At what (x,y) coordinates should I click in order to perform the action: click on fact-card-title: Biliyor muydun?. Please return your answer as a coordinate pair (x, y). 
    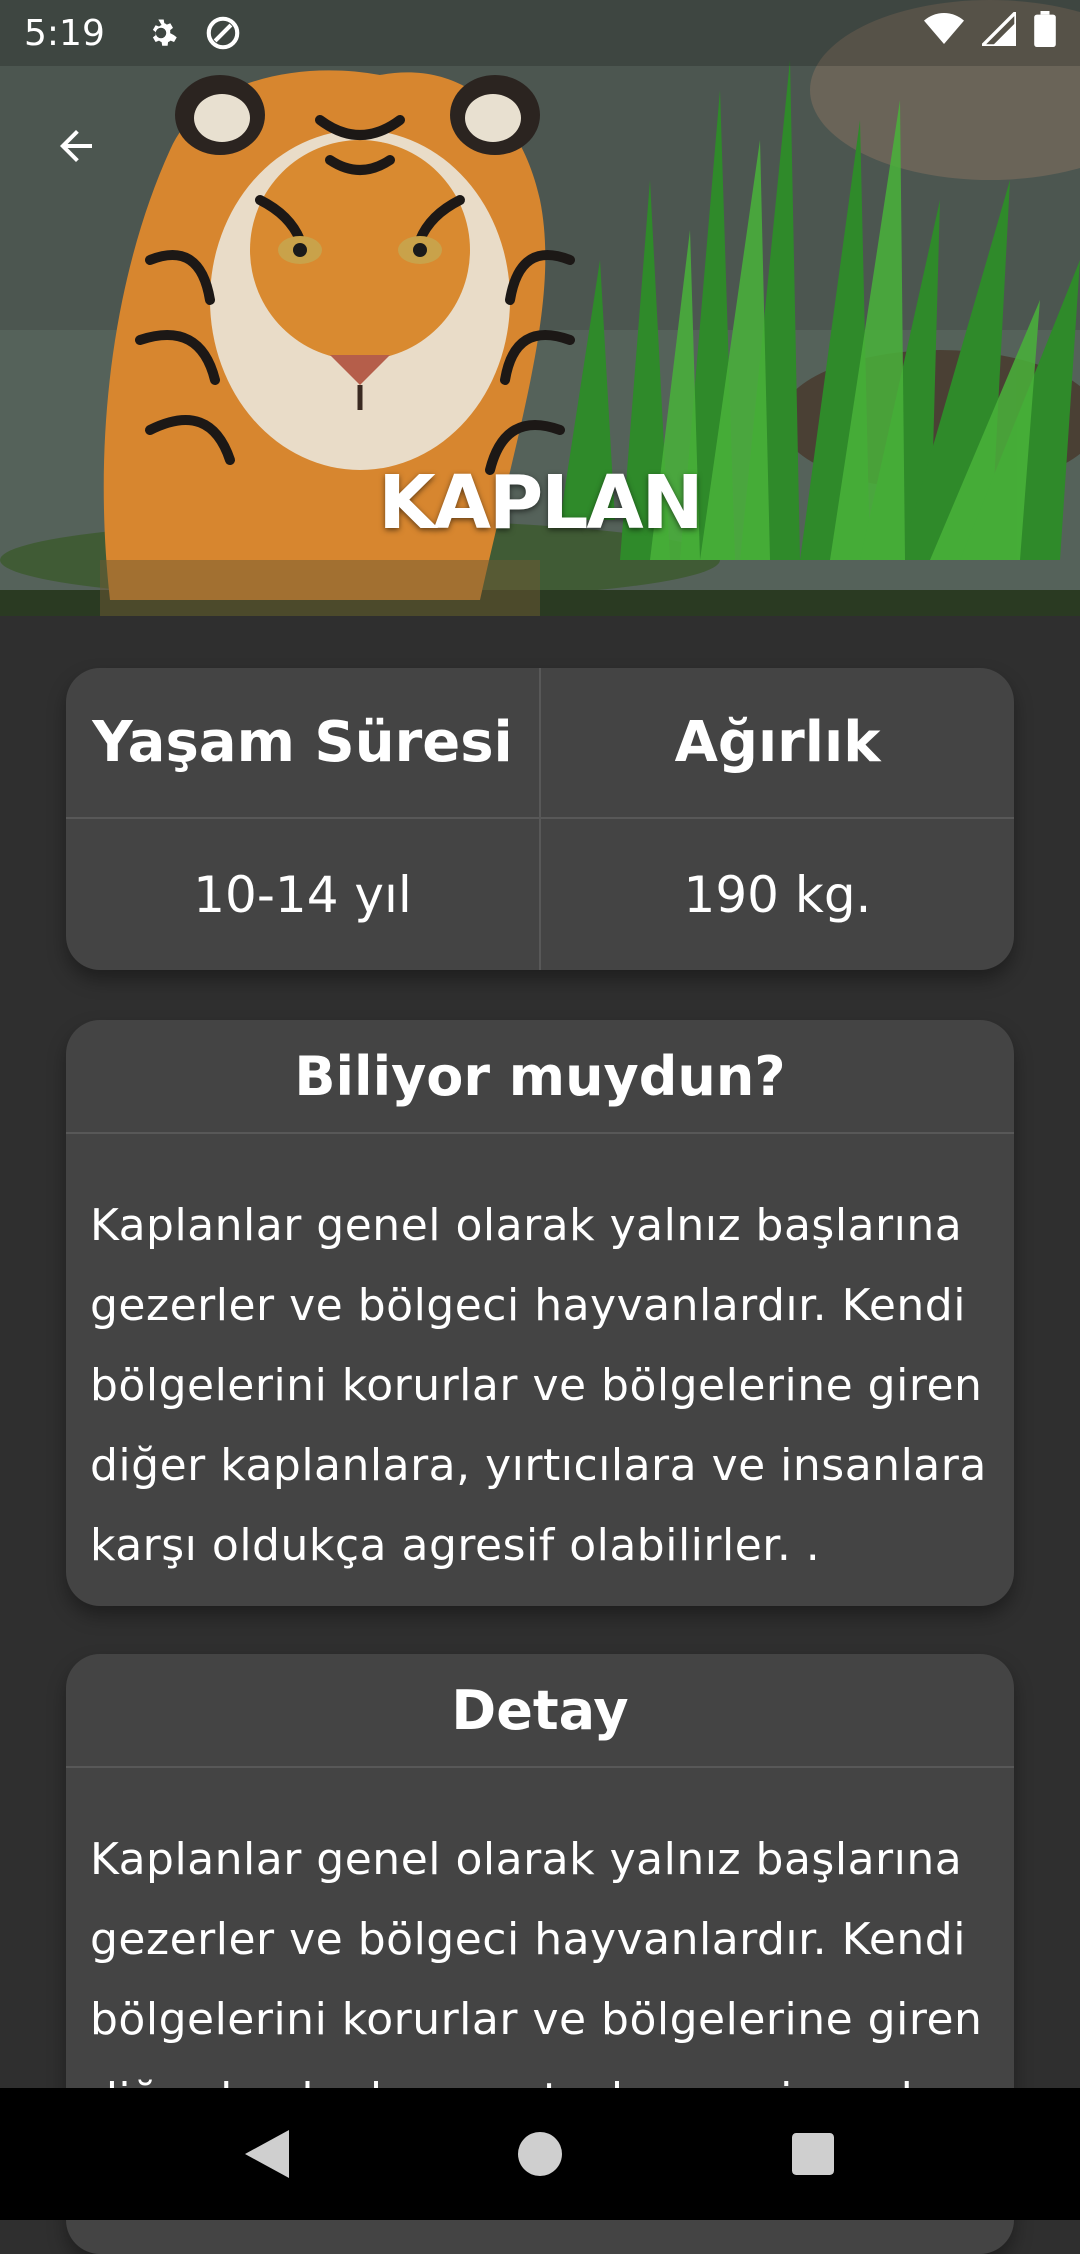
    Looking at the image, I should click on (540, 1077).